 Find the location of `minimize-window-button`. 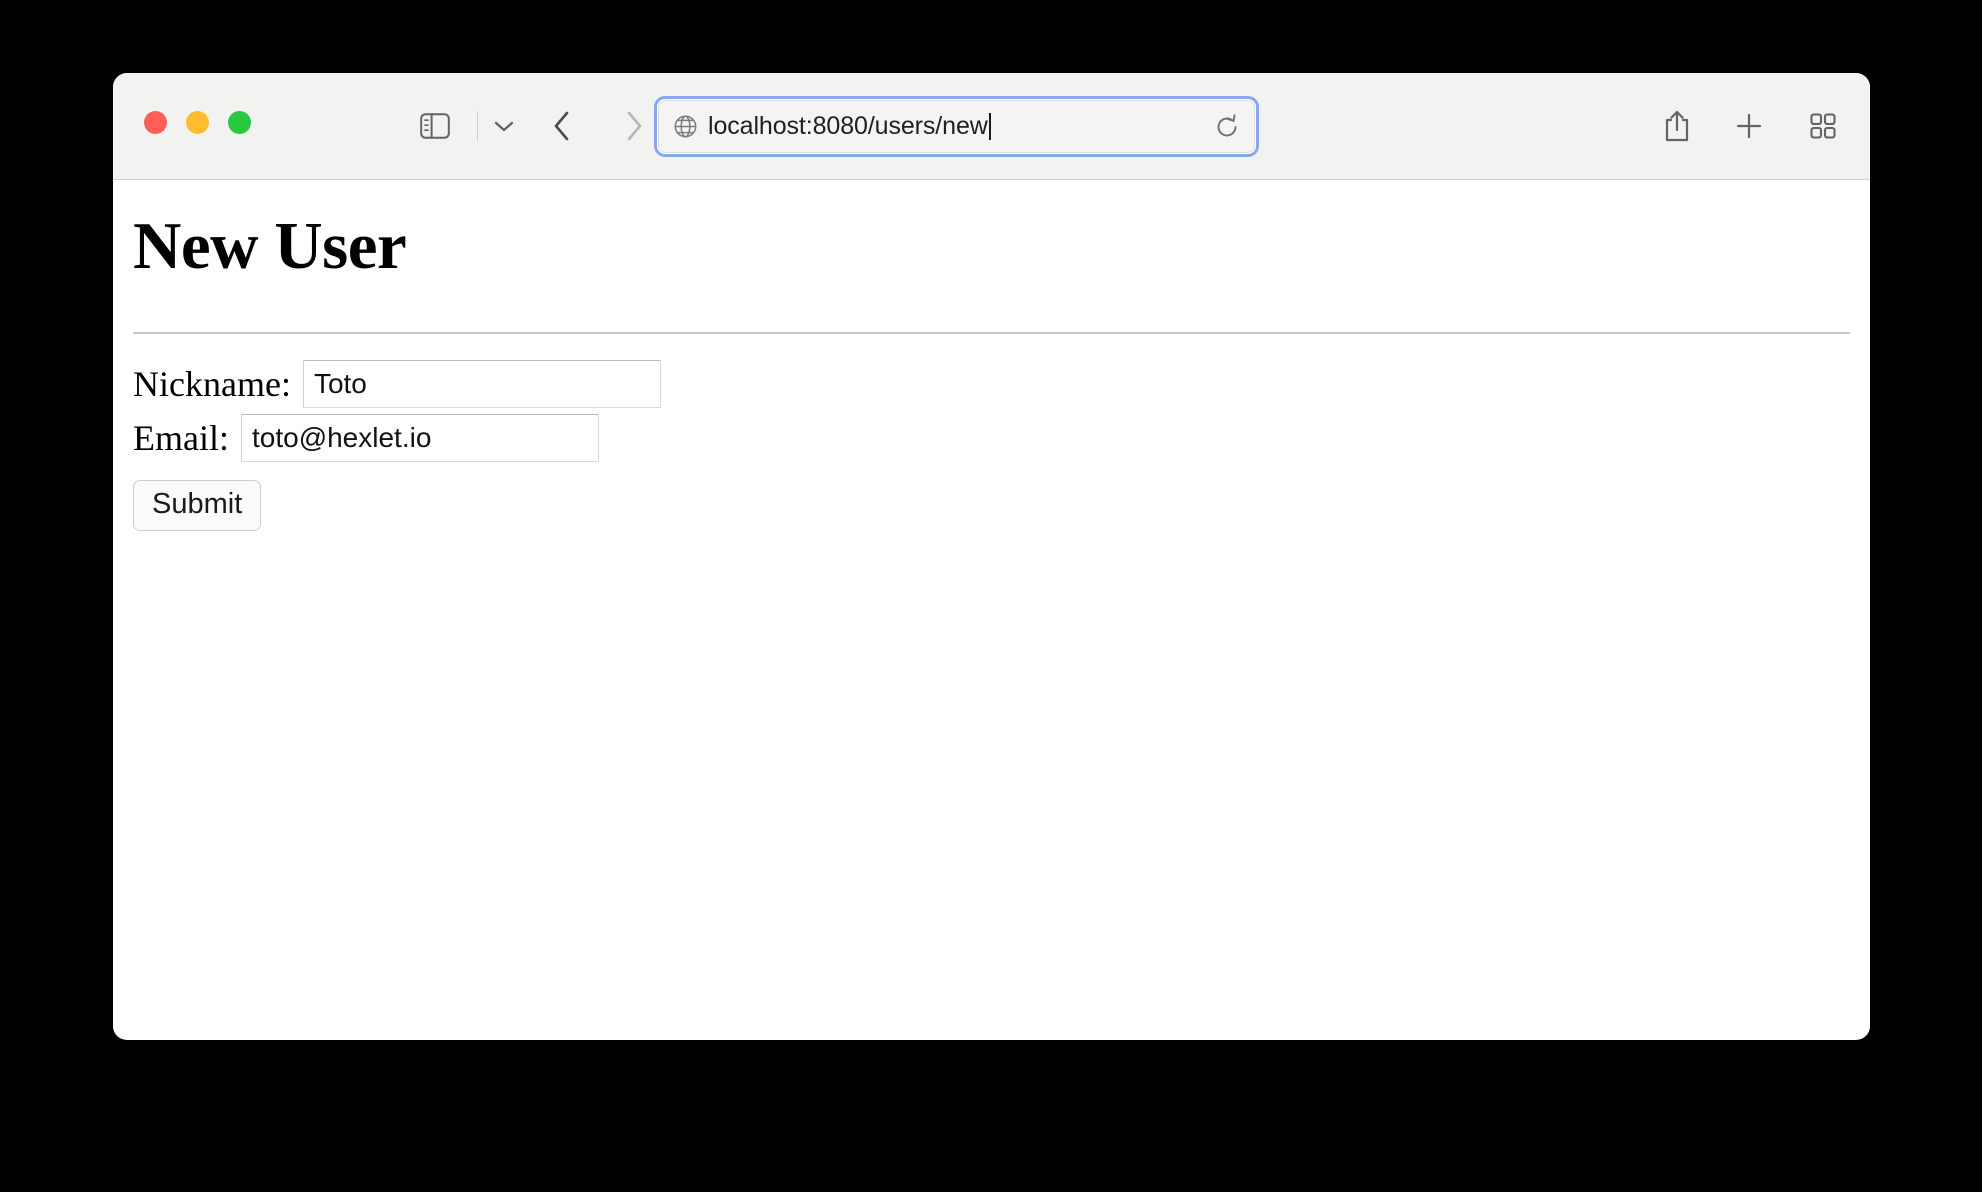

minimize-window-button is located at coordinates (197, 122).